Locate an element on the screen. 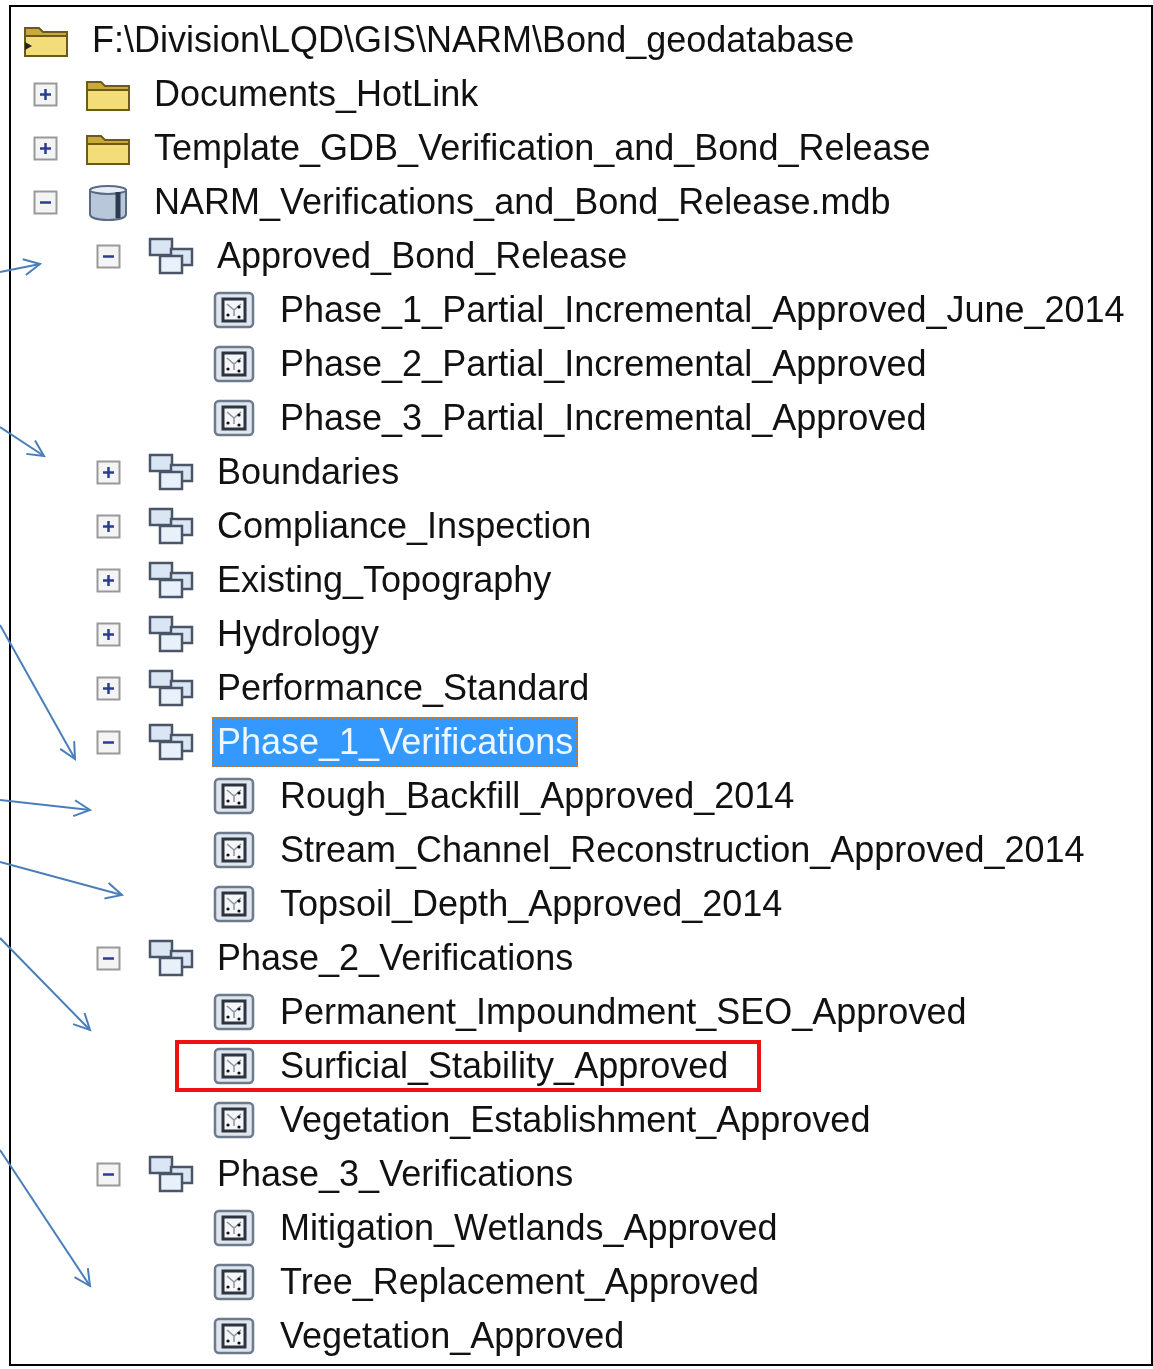 The image size is (1153, 1369). tree-item-label: Approved_Bond_Release is located at coordinates (422, 256).